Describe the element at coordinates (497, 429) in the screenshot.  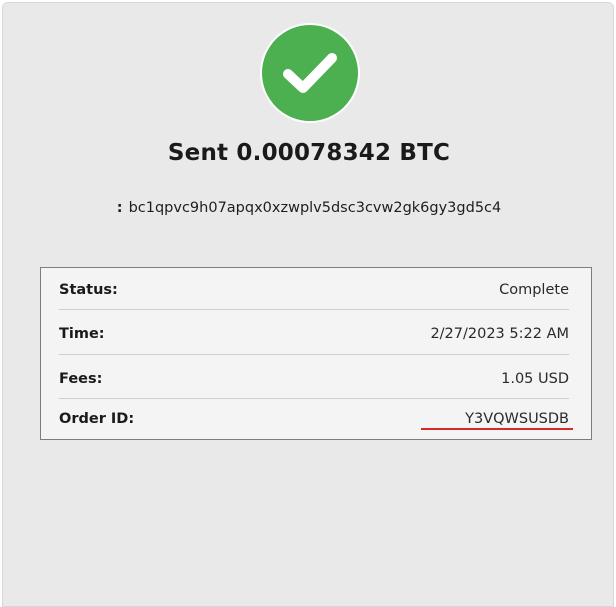
I see `order-id-underline-annotation` at that location.